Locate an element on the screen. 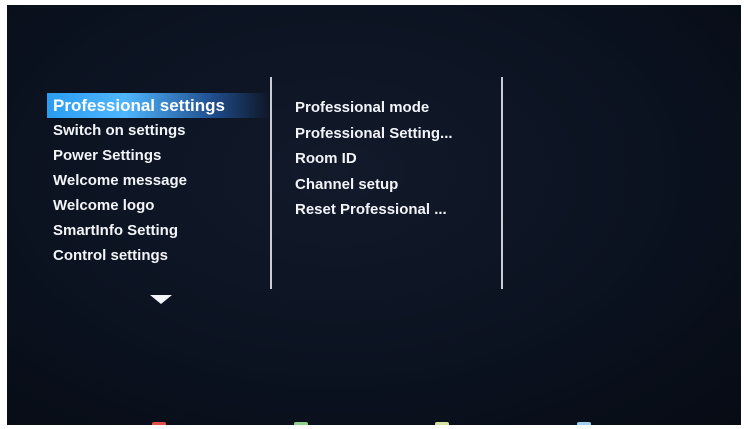 This screenshot has width=748, height=429. menu-item-switch-on-settings: Switch on settings is located at coordinates (158, 130).